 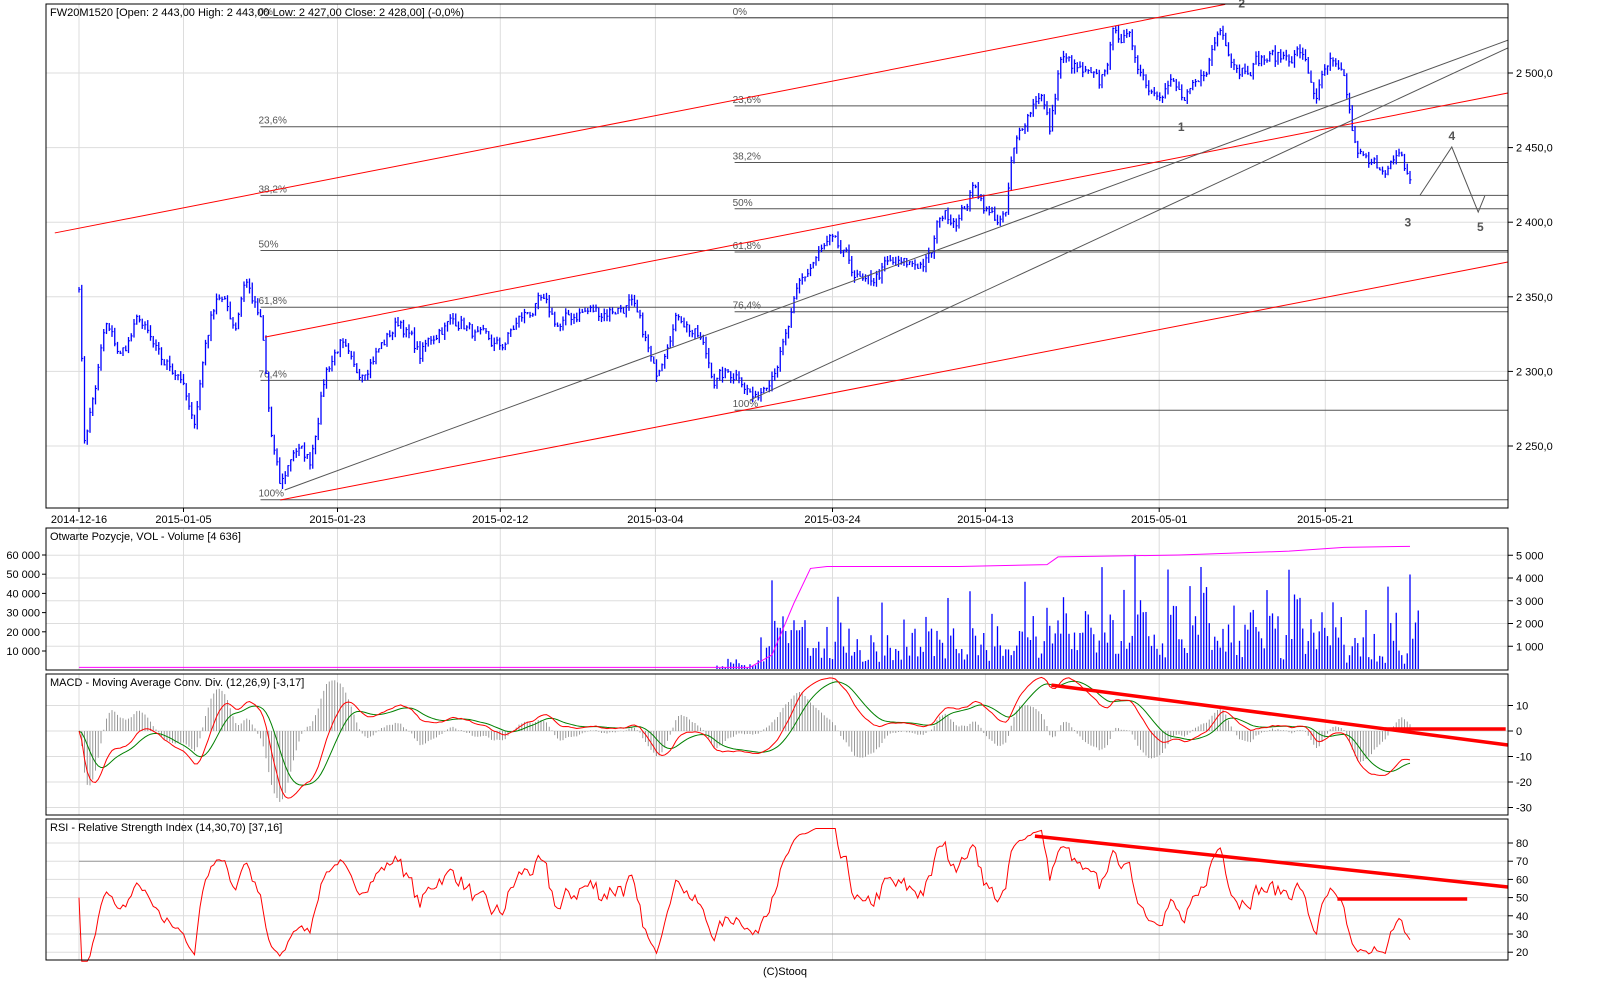 I want to click on date-tick-label: 2015-05-01, so click(x=1159, y=520).